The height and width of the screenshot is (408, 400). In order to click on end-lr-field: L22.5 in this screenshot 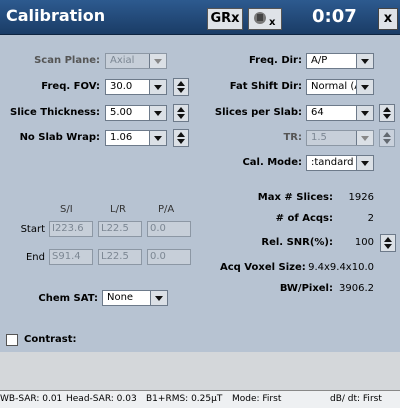, I will do `click(120, 257)`.